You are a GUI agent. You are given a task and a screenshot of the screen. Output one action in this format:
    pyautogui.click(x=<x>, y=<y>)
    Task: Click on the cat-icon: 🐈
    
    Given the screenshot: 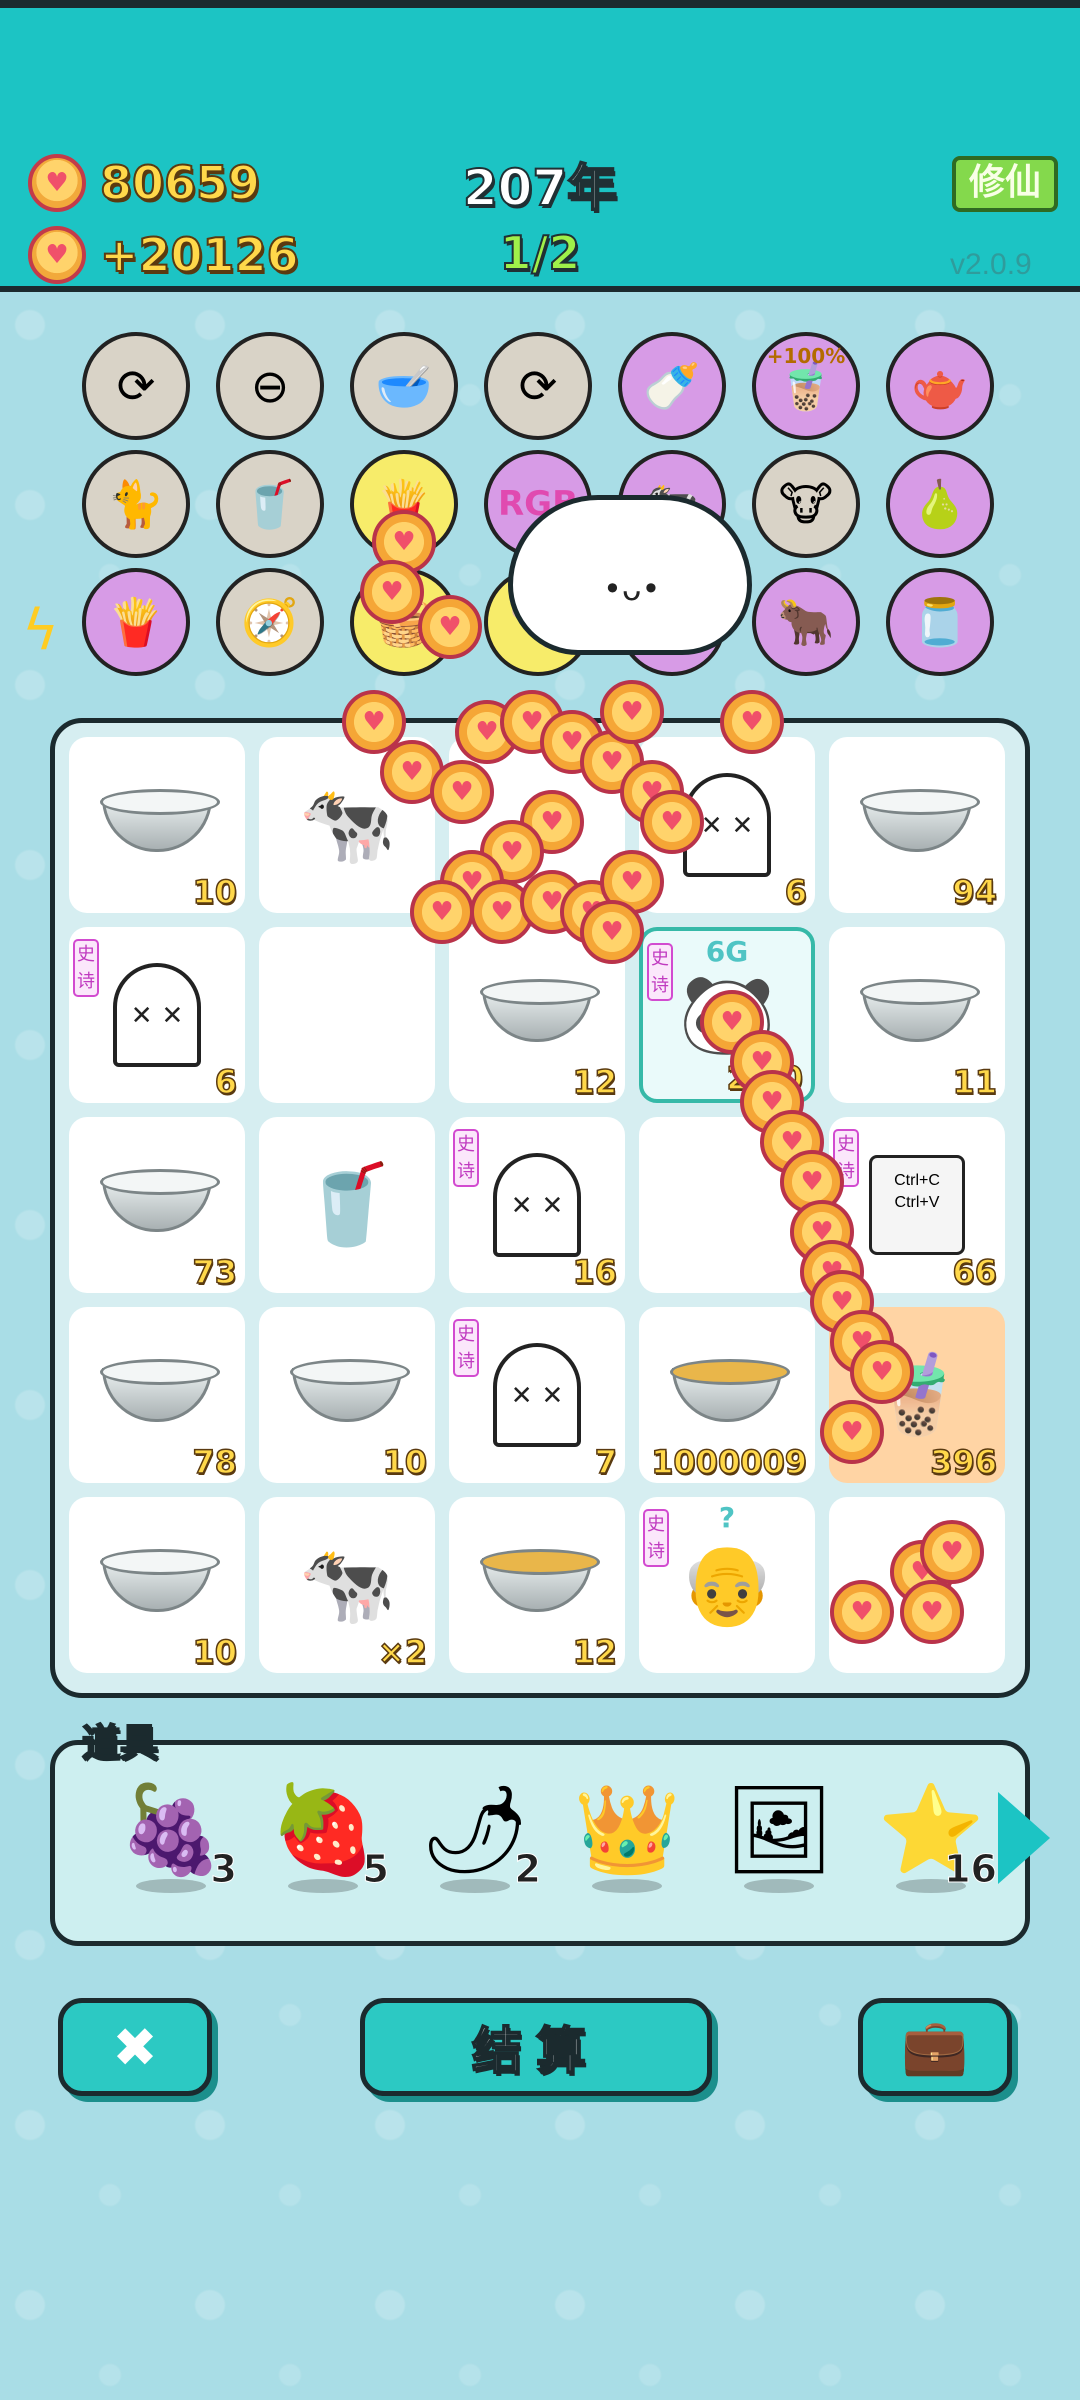 What is the action you would take?
    pyautogui.click(x=136, y=504)
    